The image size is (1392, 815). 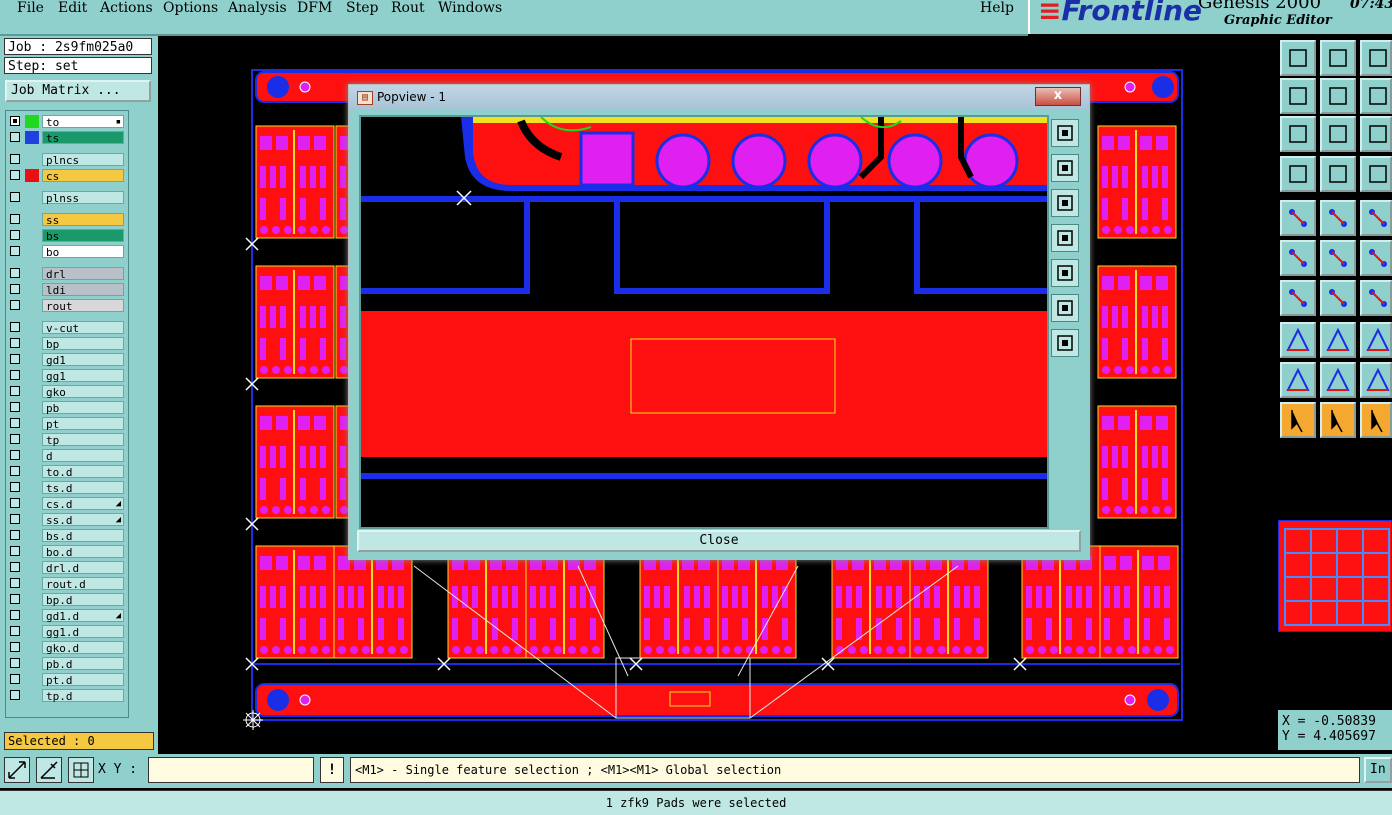 I want to click on layer-row: bo.d, so click(x=67, y=552).